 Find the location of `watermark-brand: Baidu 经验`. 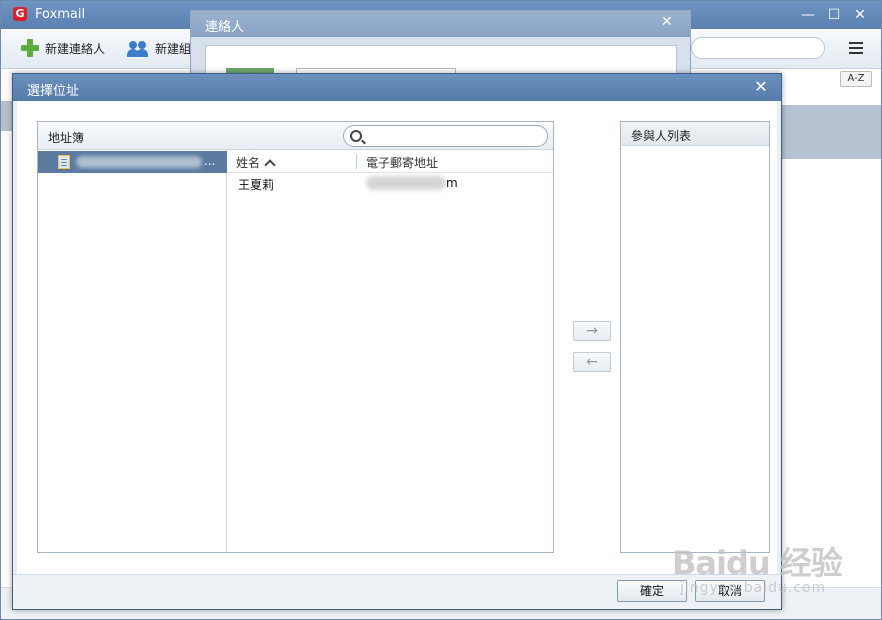

watermark-brand: Baidu 经验 is located at coordinates (757, 563).